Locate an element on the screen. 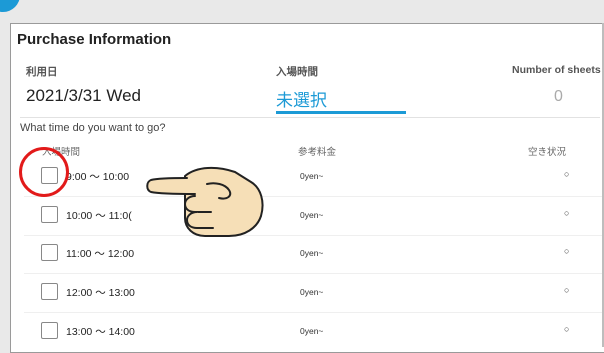 This screenshot has width=604, height=353. col-header-availability: 空き状況 is located at coordinates (547, 152).